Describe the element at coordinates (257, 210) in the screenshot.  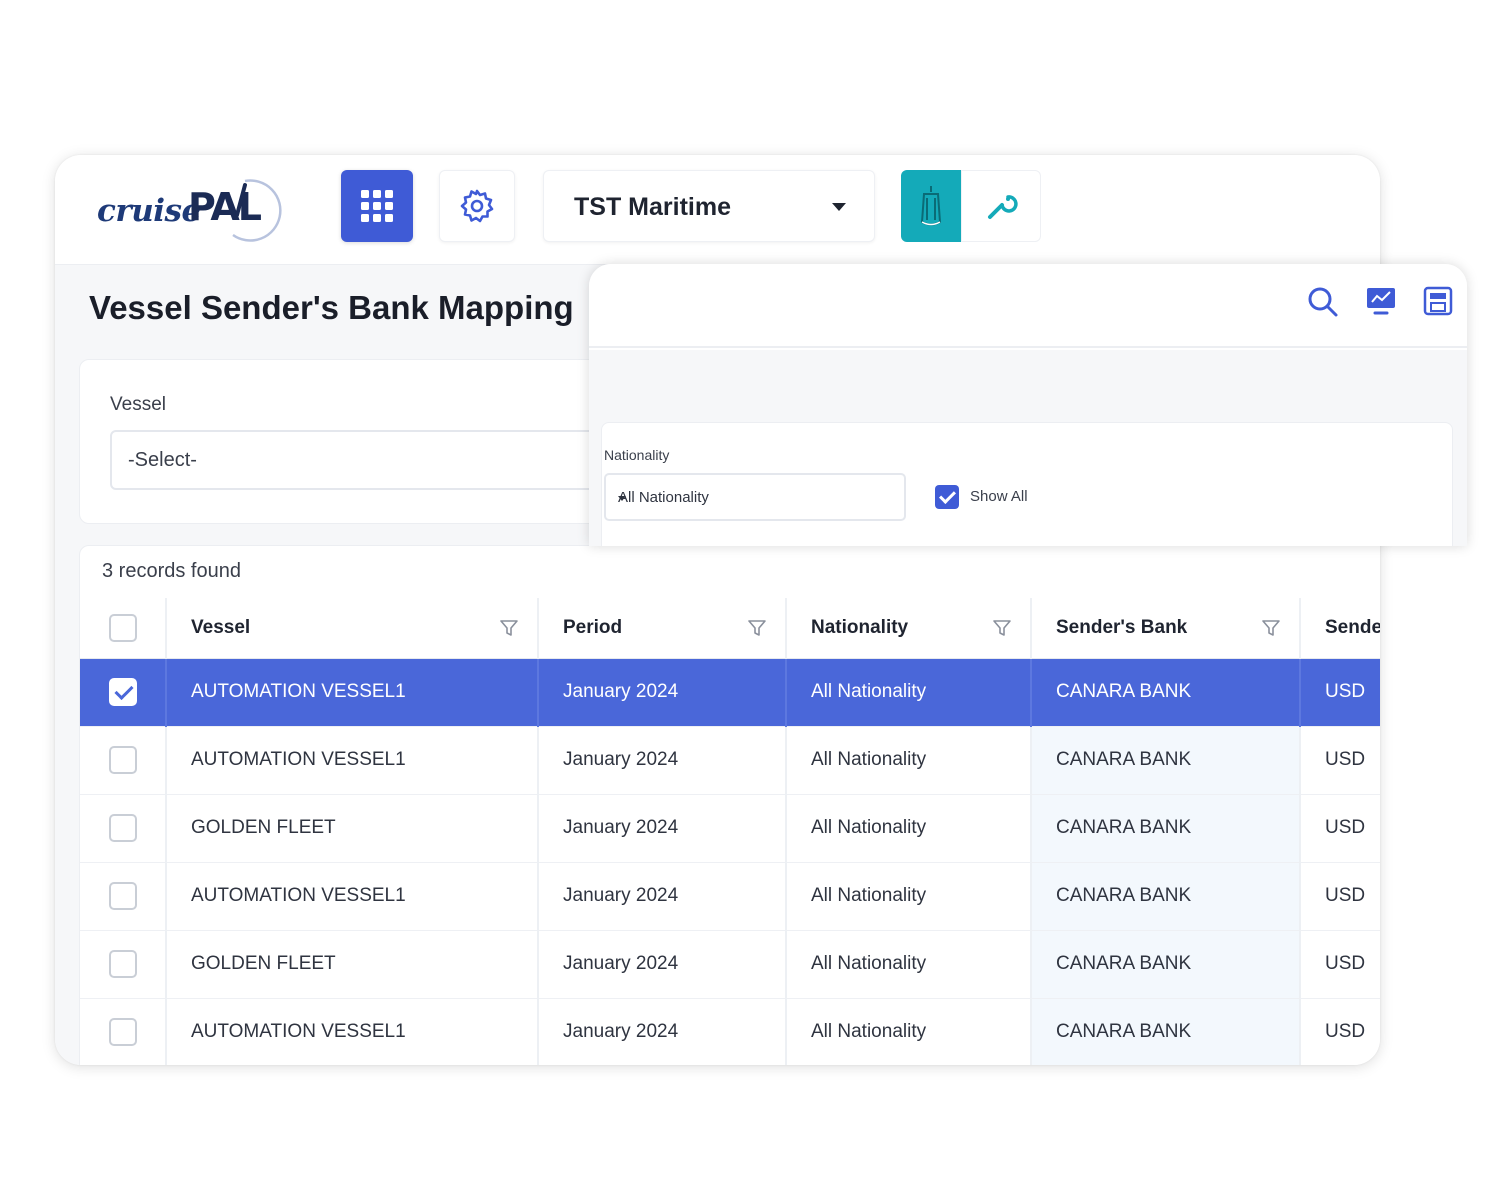
I see `logo-swoosh-icon` at that location.